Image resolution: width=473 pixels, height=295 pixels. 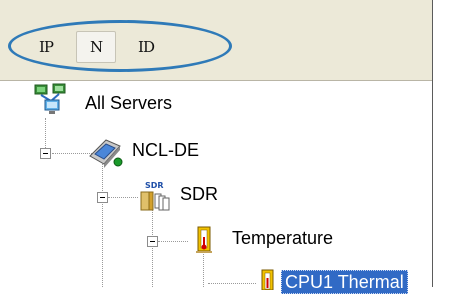 What do you see at coordinates (128, 103) in the screenshot?
I see `tree-item-all-servers: All Servers` at bounding box center [128, 103].